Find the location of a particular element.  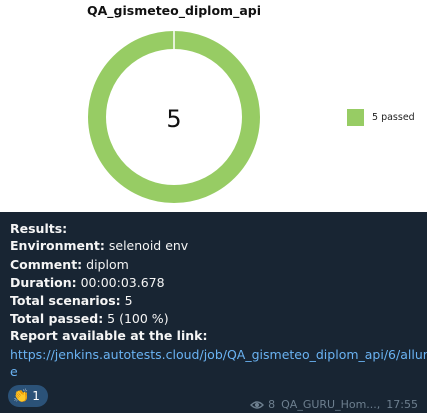

reaction-count: 1 is located at coordinates (36, 396).